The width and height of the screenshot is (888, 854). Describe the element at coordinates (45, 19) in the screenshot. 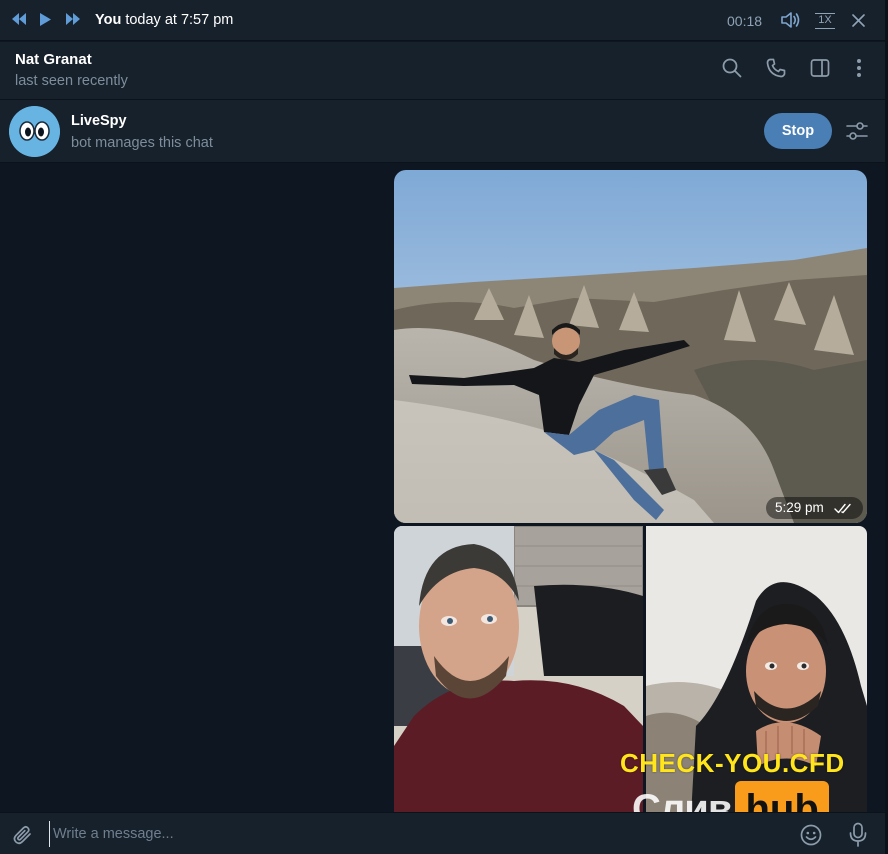

I see `play-icon` at that location.